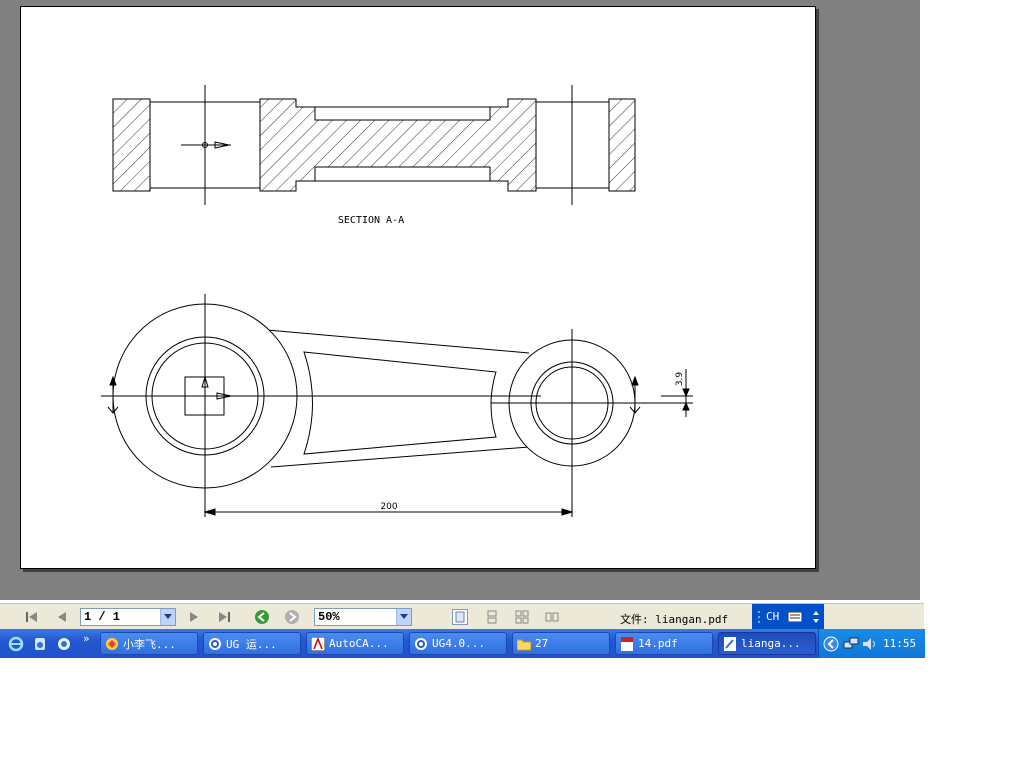 The width and height of the screenshot is (1024, 768). Describe the element at coordinates (112, 643) in the screenshot. I see `app-icon` at that location.